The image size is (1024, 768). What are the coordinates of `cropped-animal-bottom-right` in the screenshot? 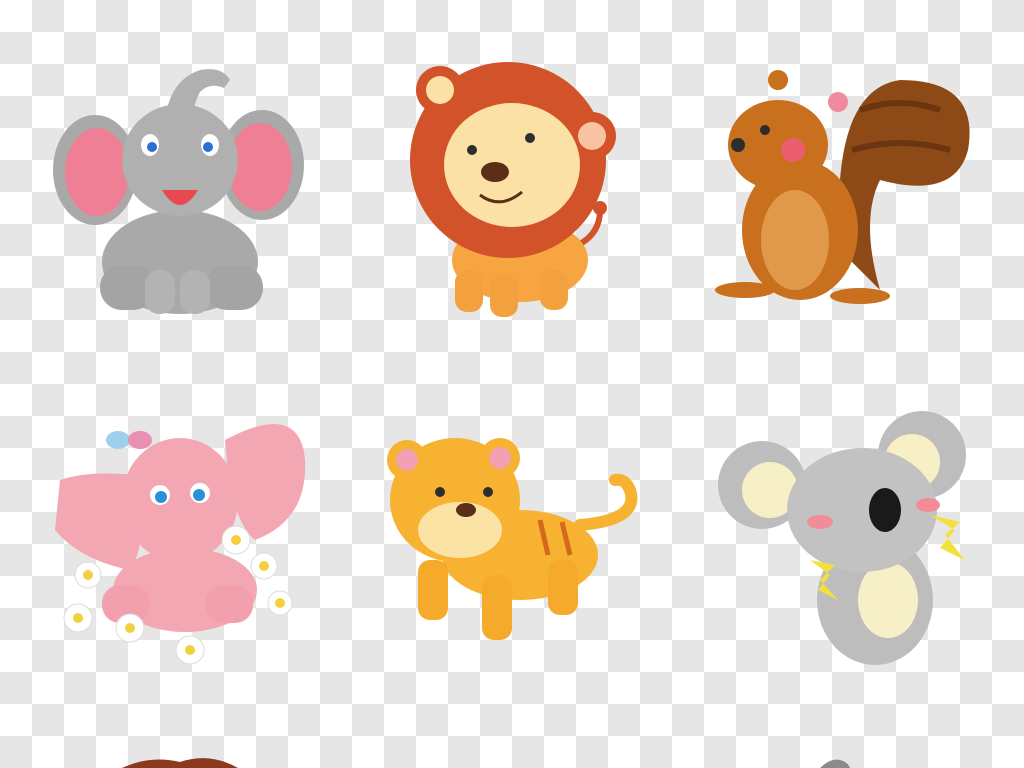 It's located at (835, 763).